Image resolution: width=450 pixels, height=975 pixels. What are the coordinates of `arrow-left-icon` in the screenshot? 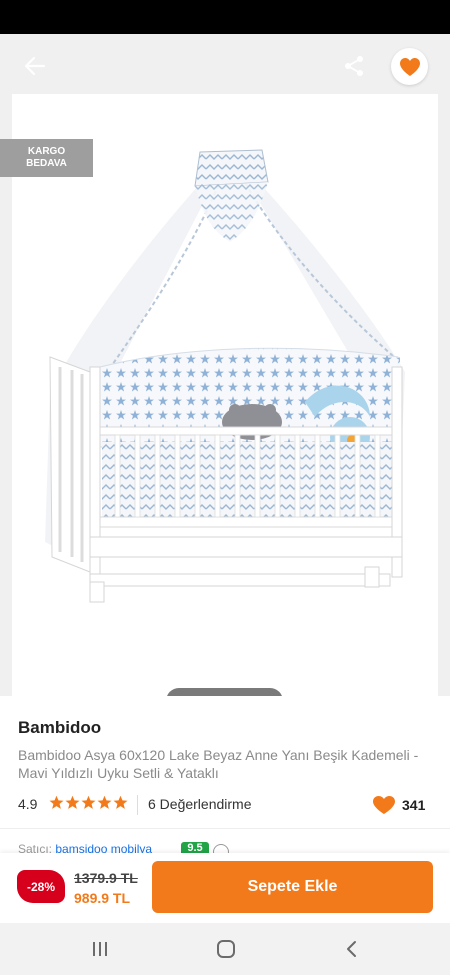 It's located at (35, 66).